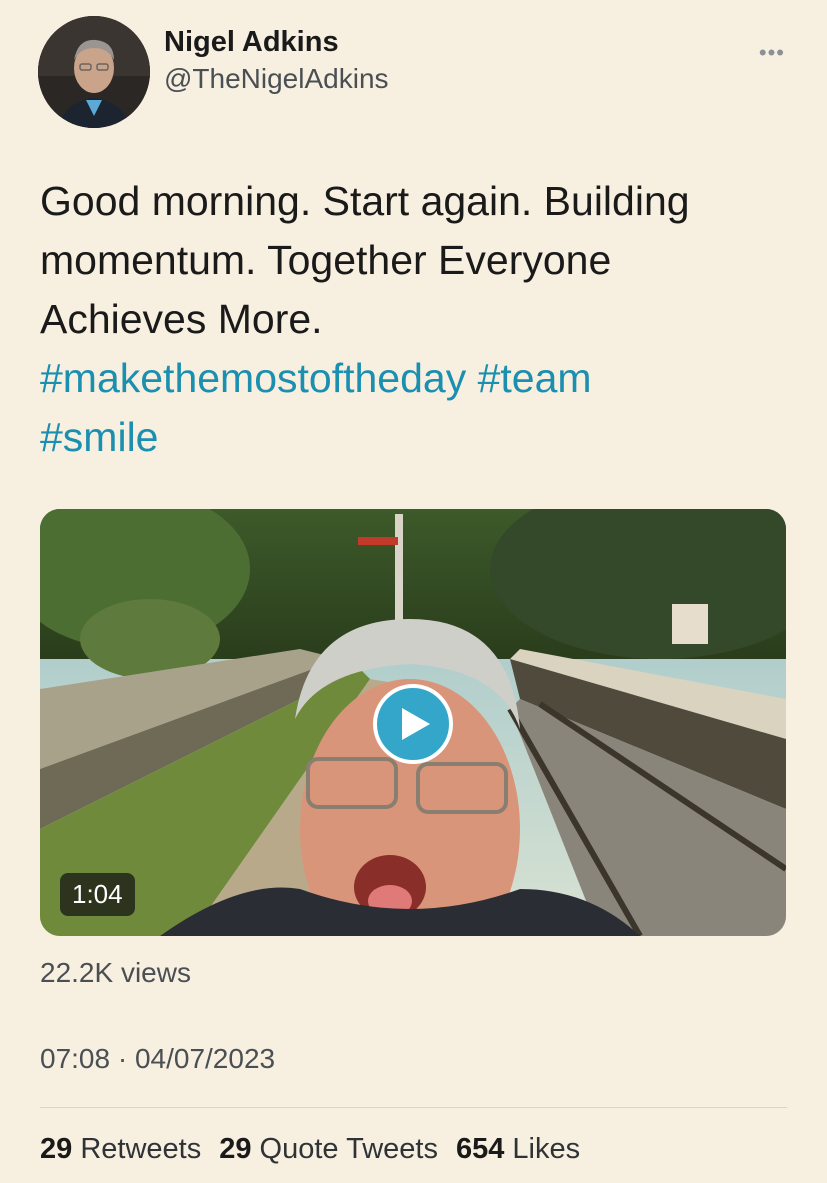 The height and width of the screenshot is (1183, 827). Describe the element at coordinates (326, 260) in the screenshot. I see `tweet-text-line: momentum. Together Everyone` at that location.